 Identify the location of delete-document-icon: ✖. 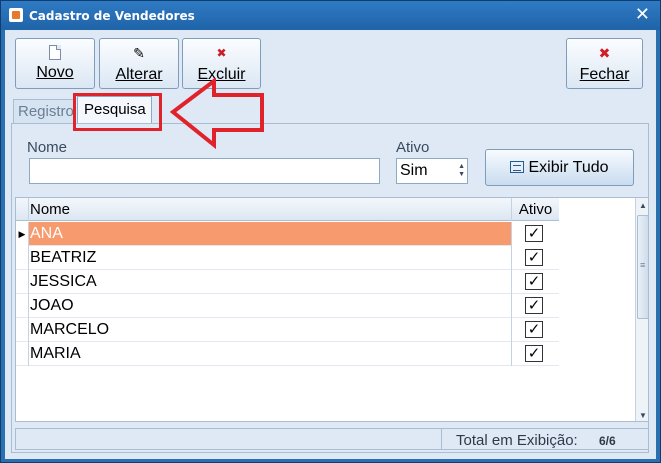
(221, 53).